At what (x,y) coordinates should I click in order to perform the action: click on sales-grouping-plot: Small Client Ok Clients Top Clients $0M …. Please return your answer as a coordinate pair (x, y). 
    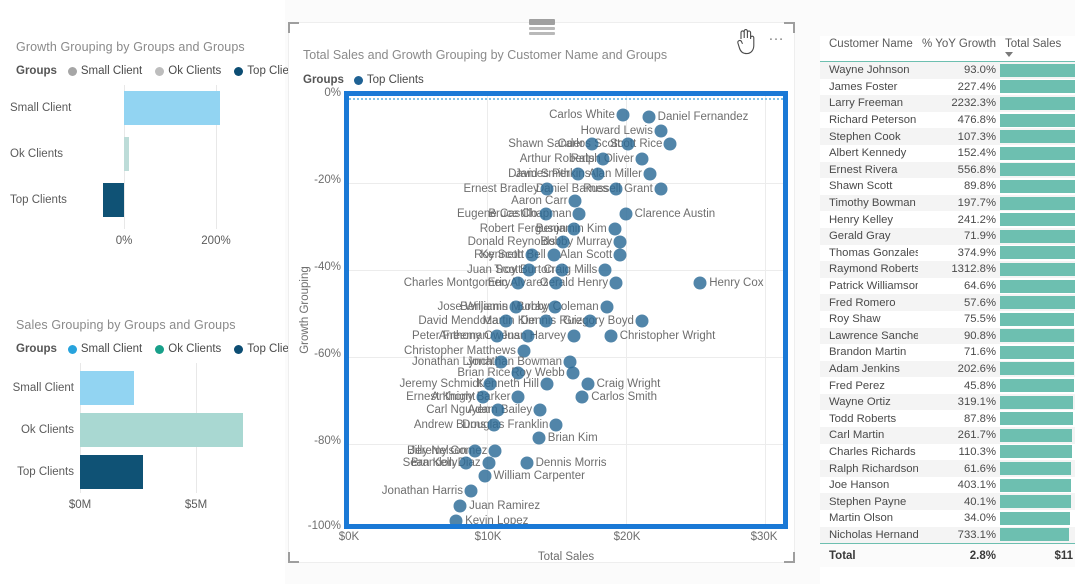
    Looking at the image, I should click on (142, 439).